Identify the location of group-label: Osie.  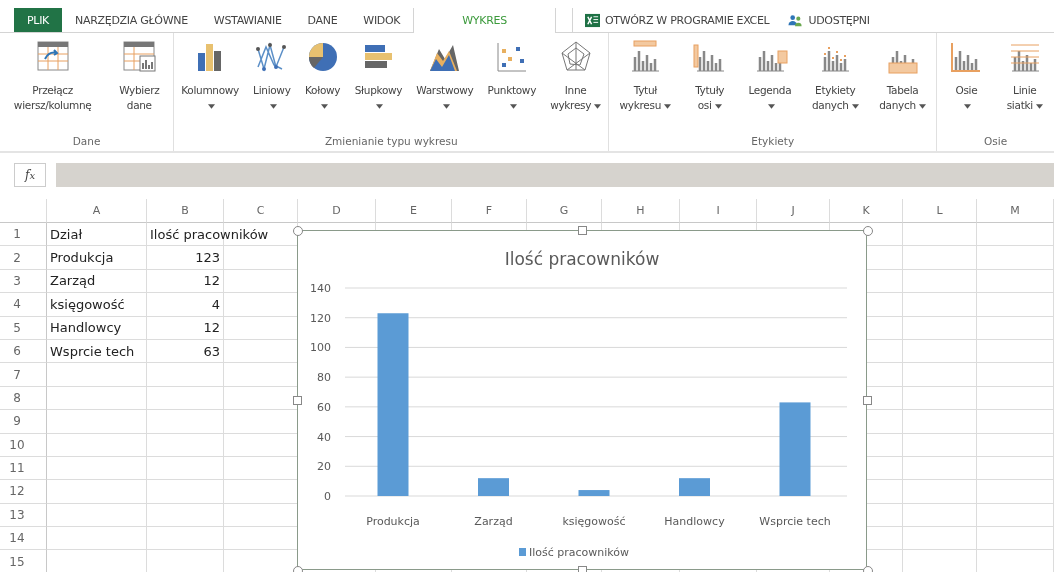
(996, 141).